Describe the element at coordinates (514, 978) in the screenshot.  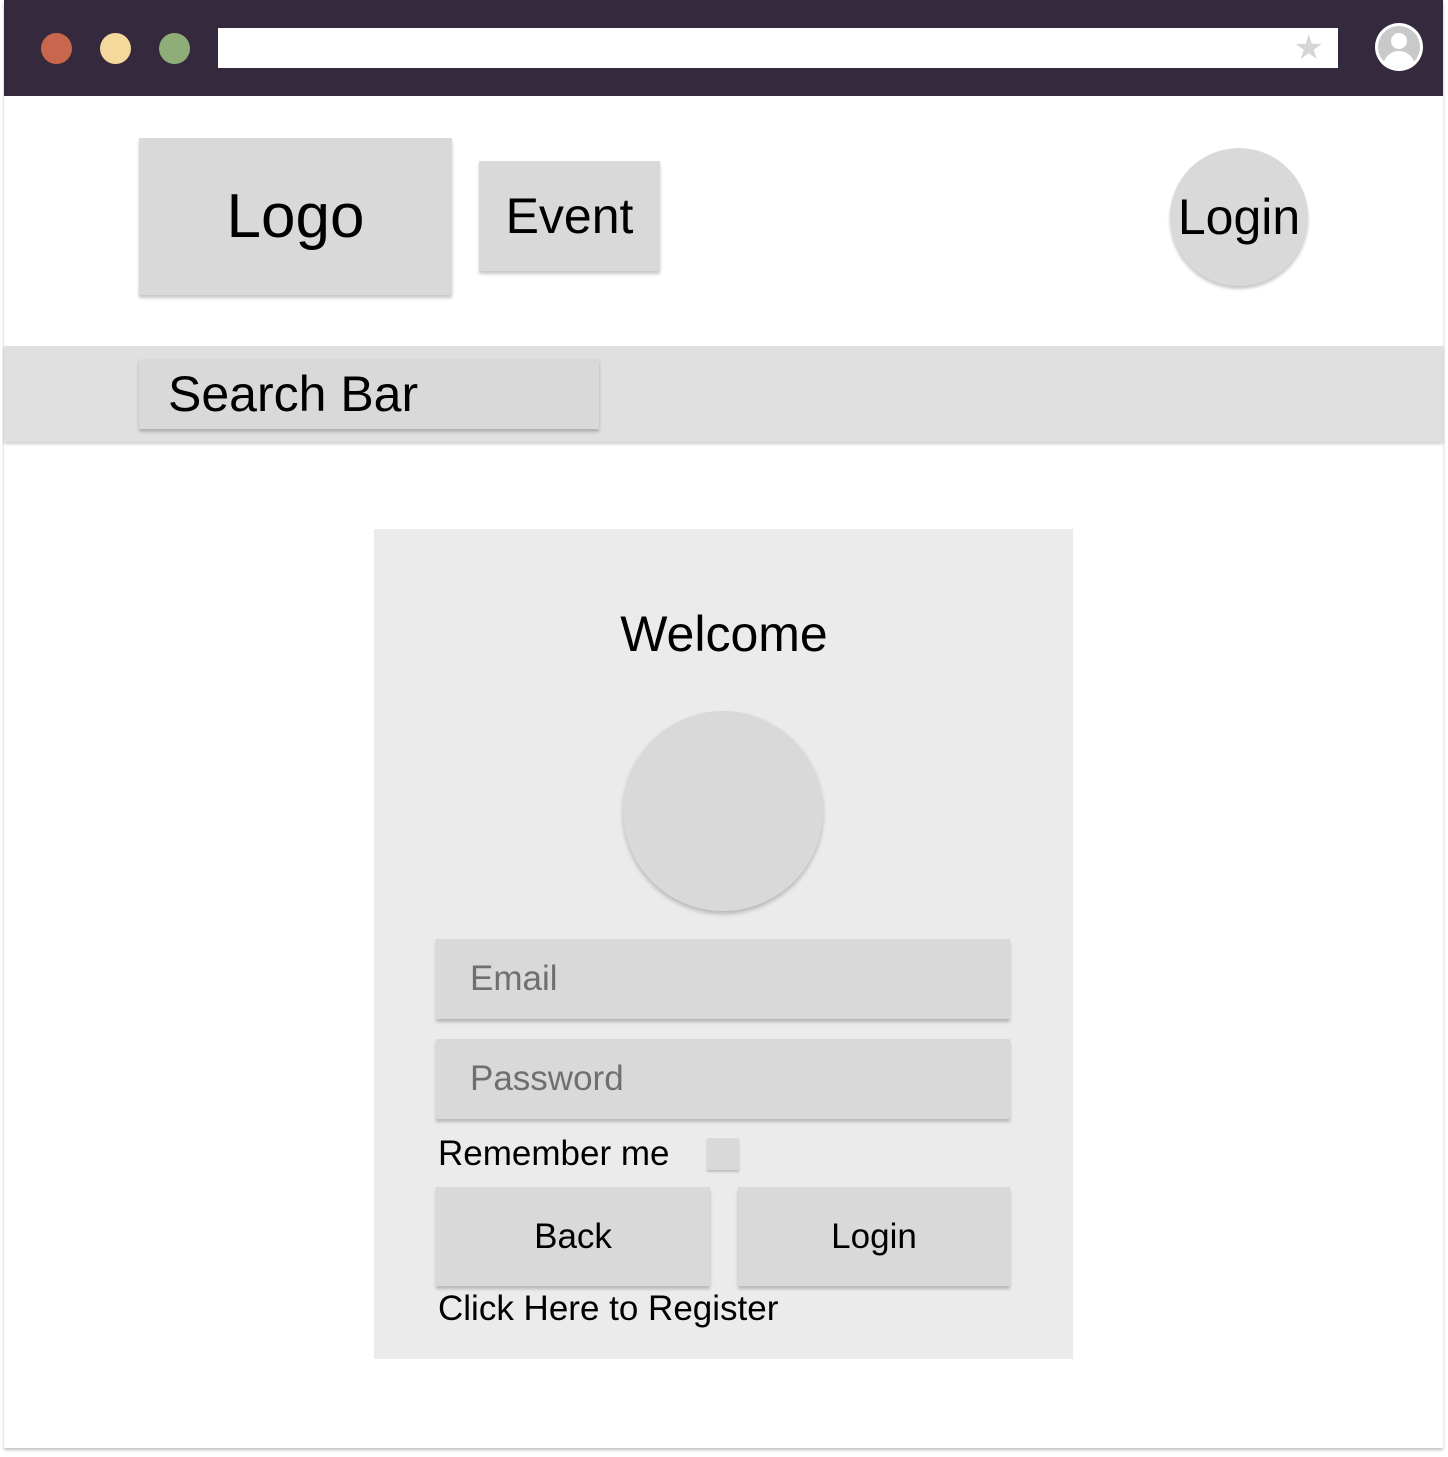
I see `email-placeholder: Email` at that location.